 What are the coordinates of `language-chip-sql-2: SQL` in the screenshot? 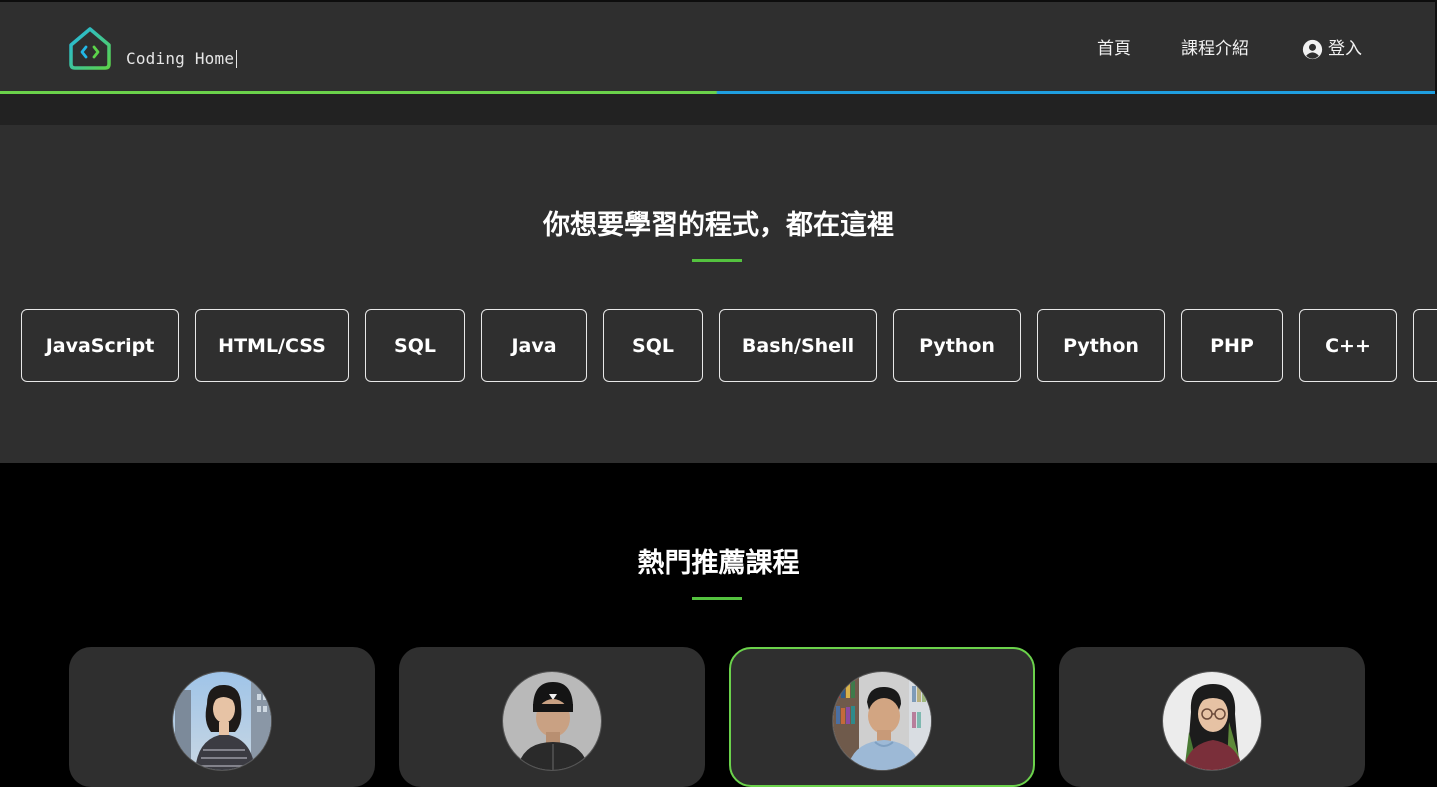 It's located at (653, 345).